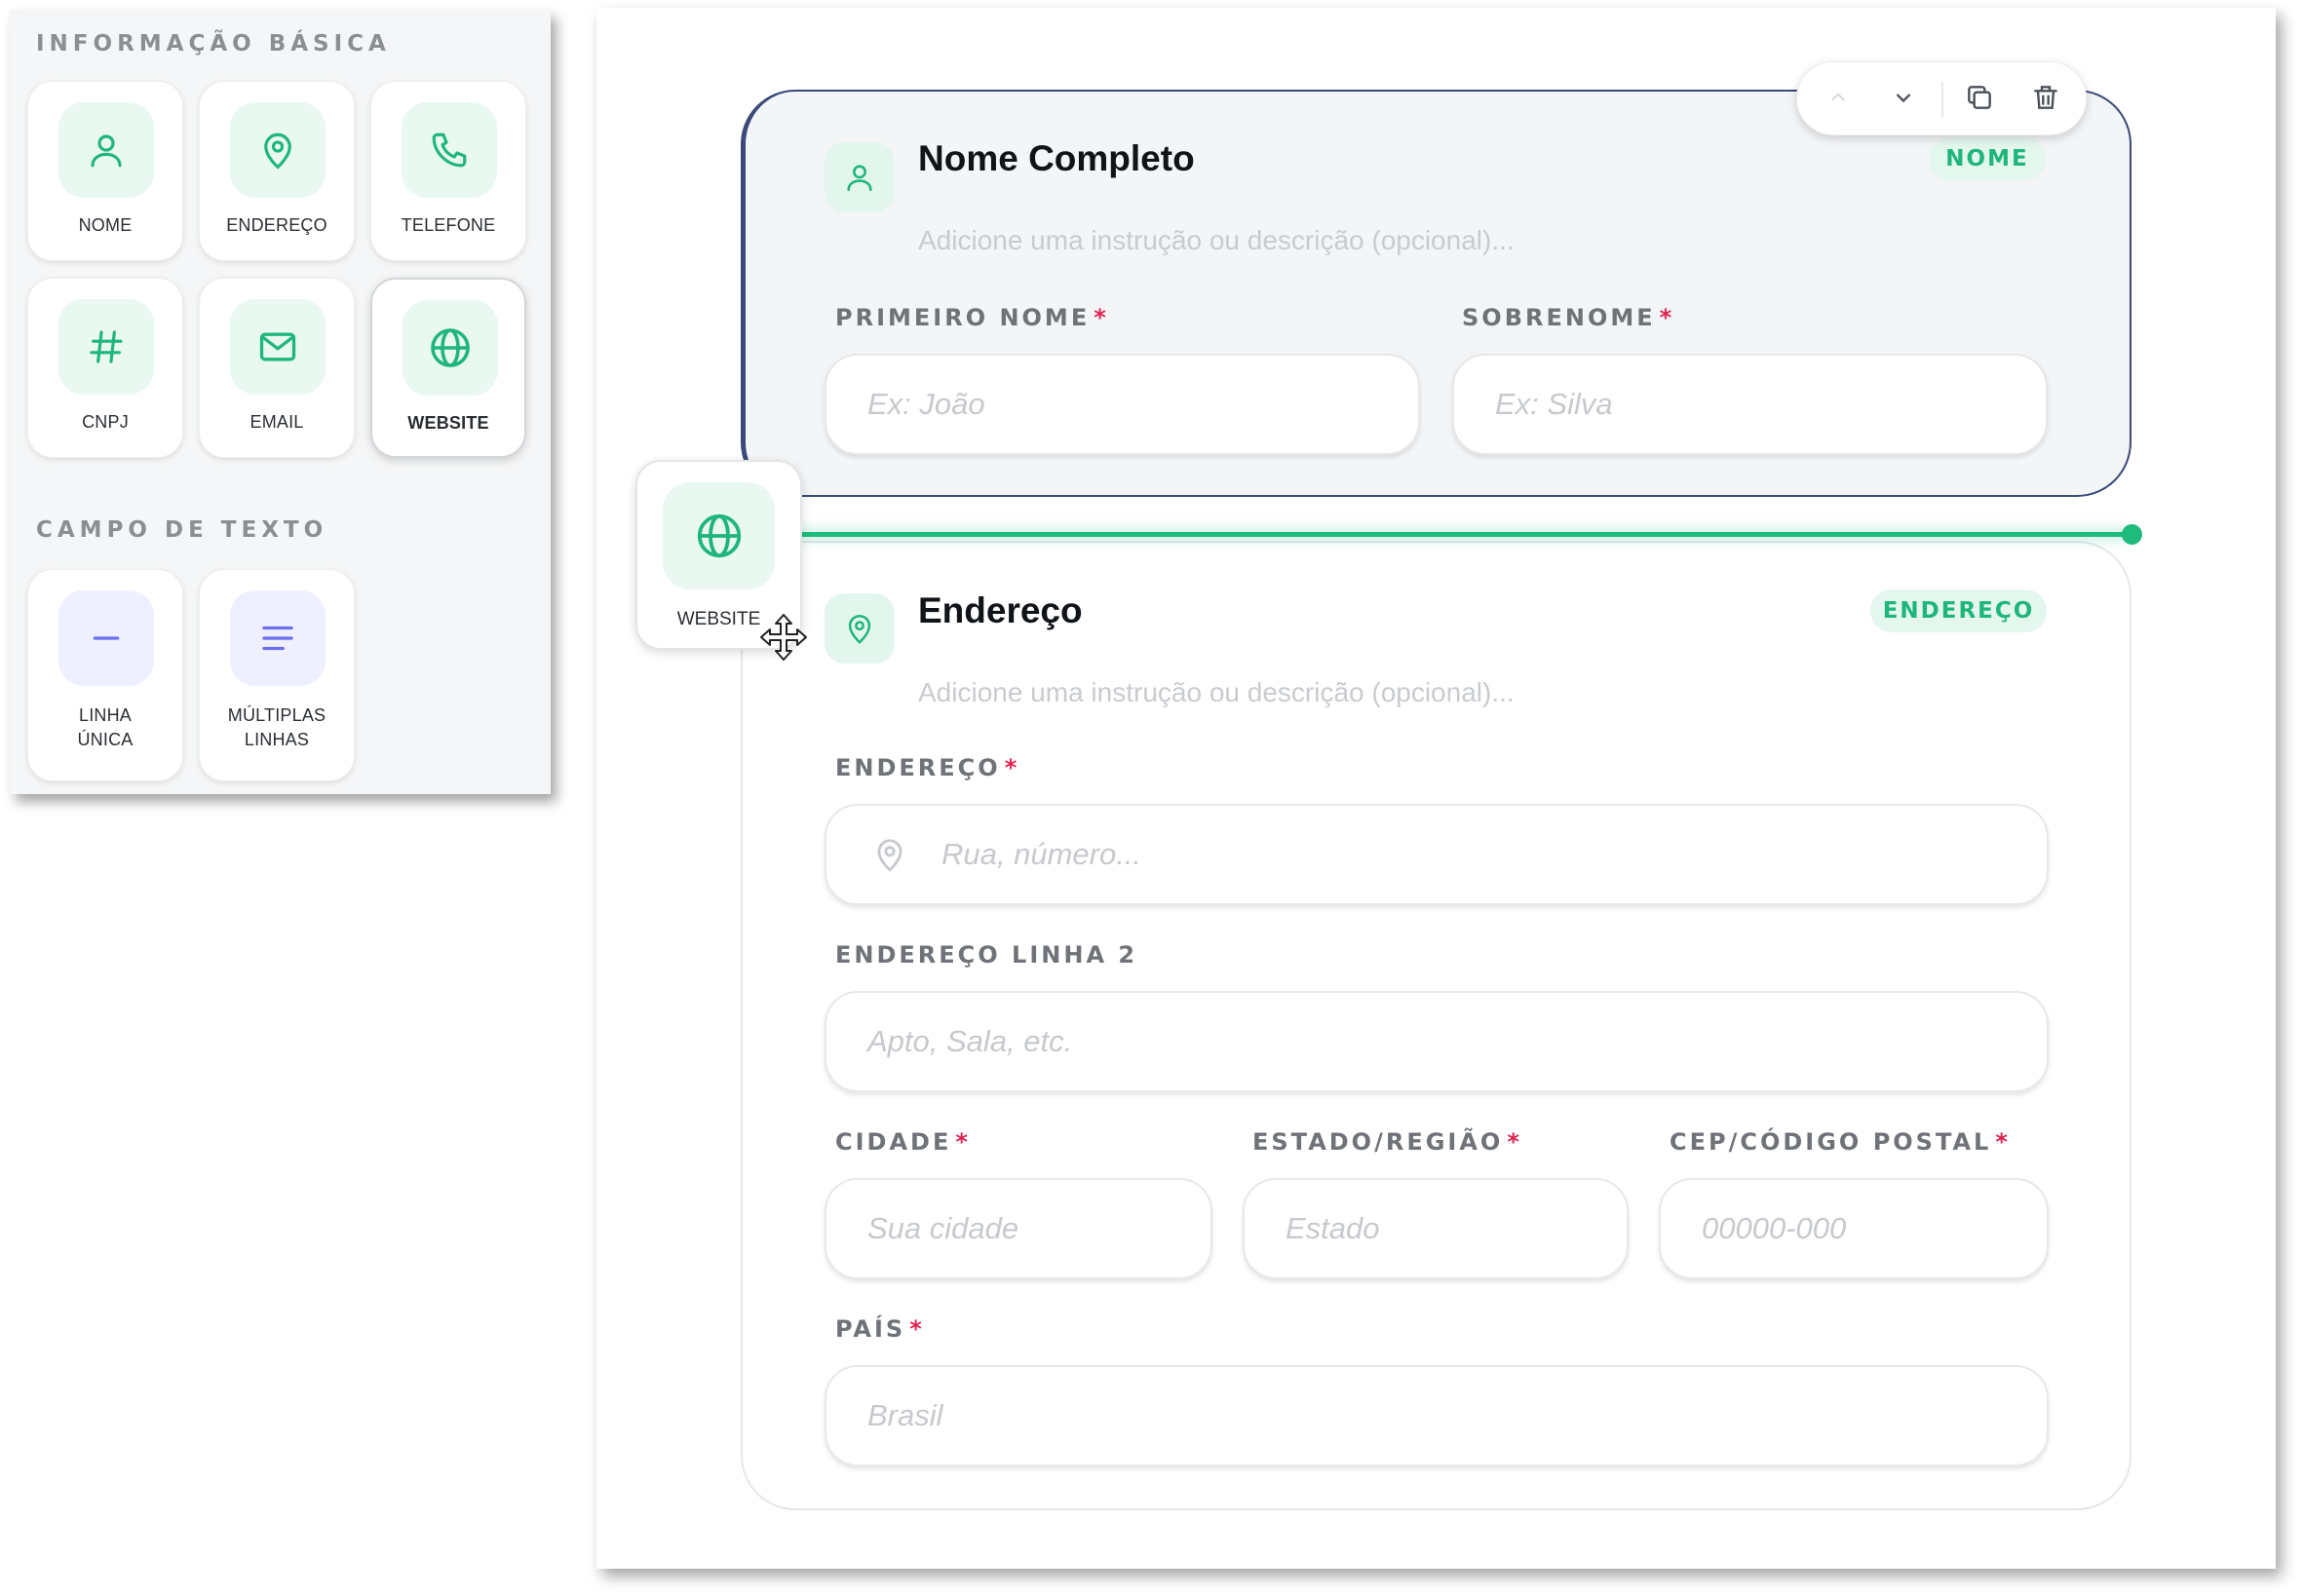 The image size is (2304, 1596). I want to click on palette-item-multiplas-linhas: MÚLTIPLAS LINHAS, so click(277, 675).